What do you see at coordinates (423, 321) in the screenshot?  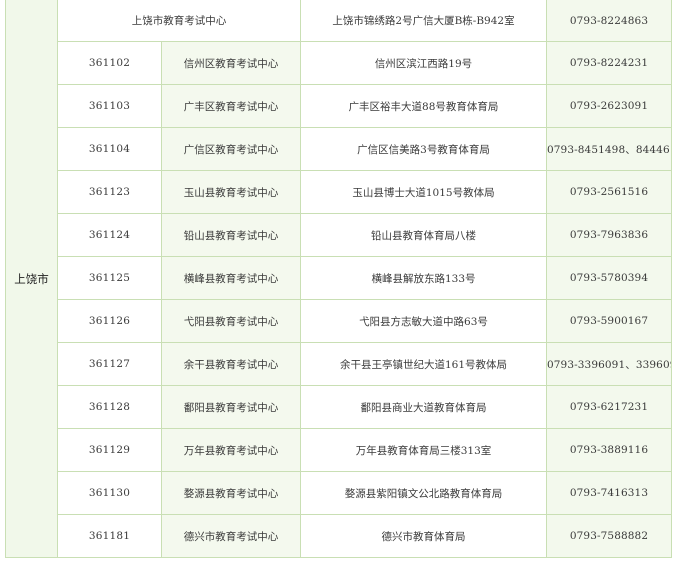 I see `county-center-address: 弋阳县方志敏大道中路63号` at bounding box center [423, 321].